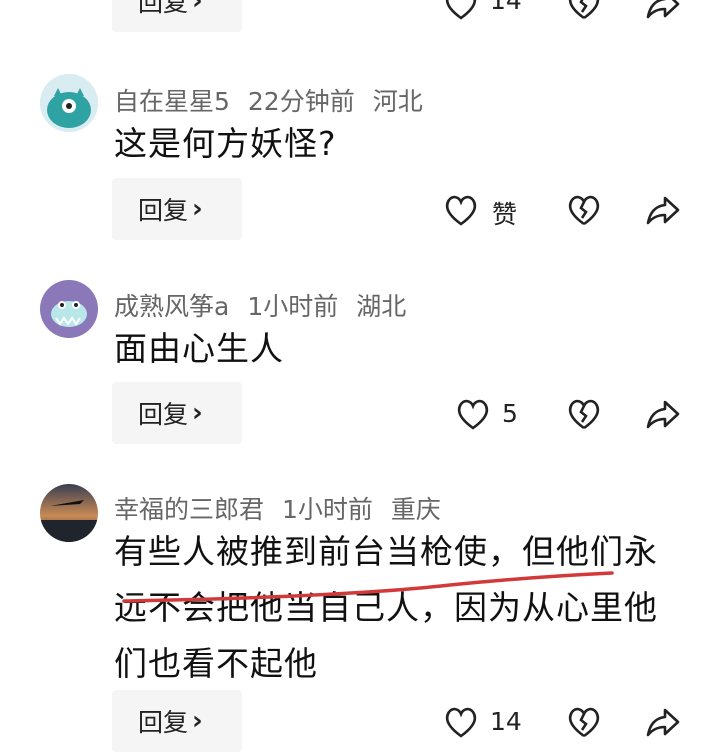 The height and width of the screenshot is (756, 712). I want to click on annotation-underline, so click(368, 587).